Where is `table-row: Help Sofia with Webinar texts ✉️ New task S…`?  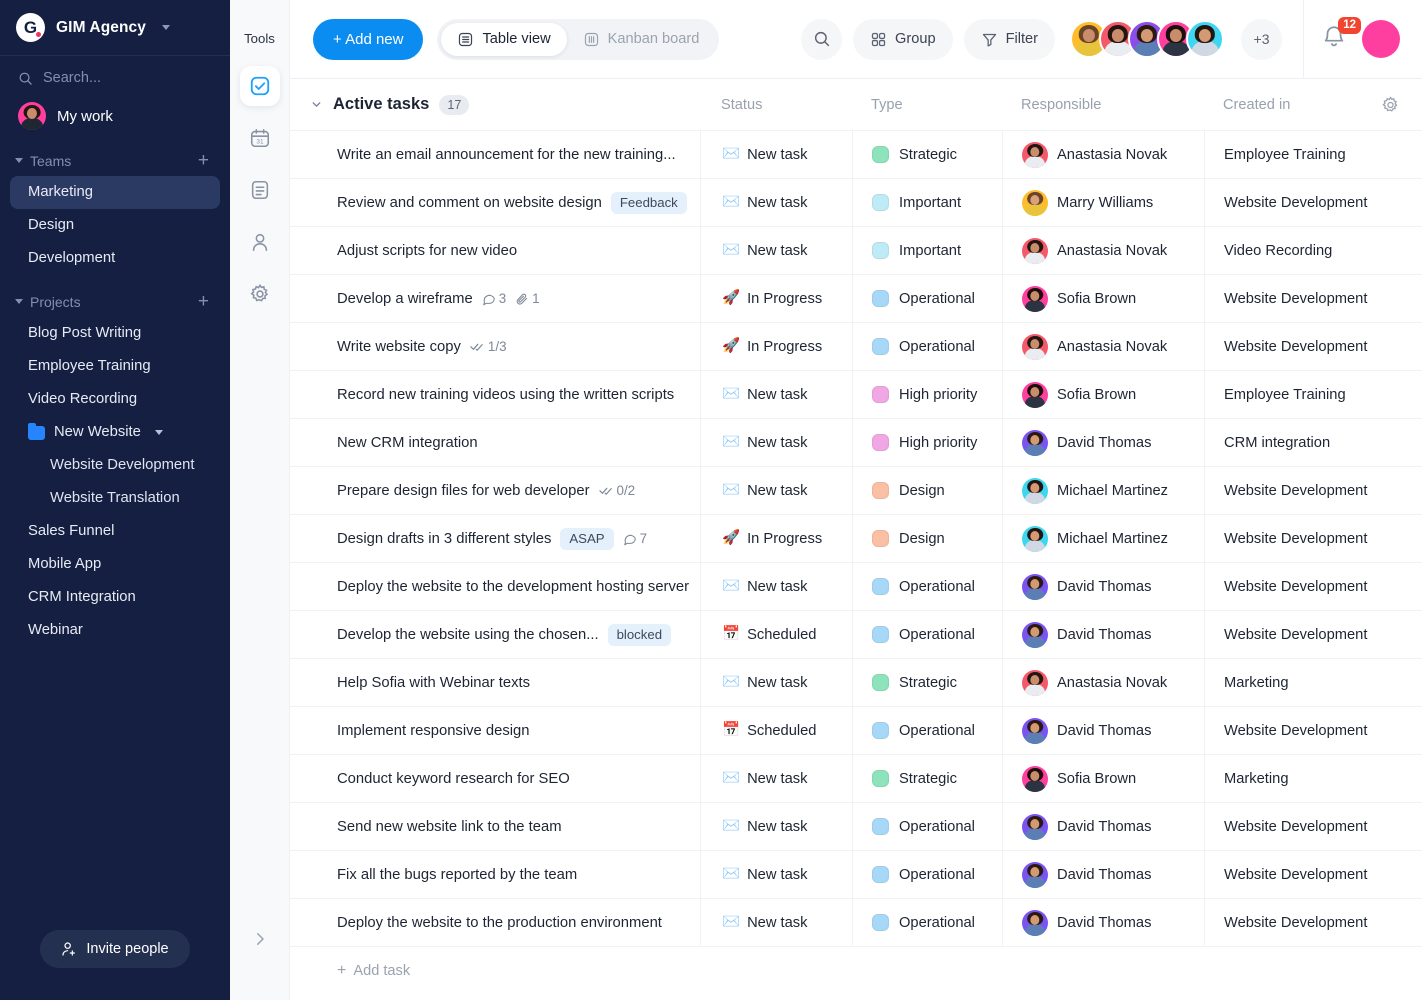 table-row: Help Sofia with Webinar texts ✉️ New task S… is located at coordinates (856, 682).